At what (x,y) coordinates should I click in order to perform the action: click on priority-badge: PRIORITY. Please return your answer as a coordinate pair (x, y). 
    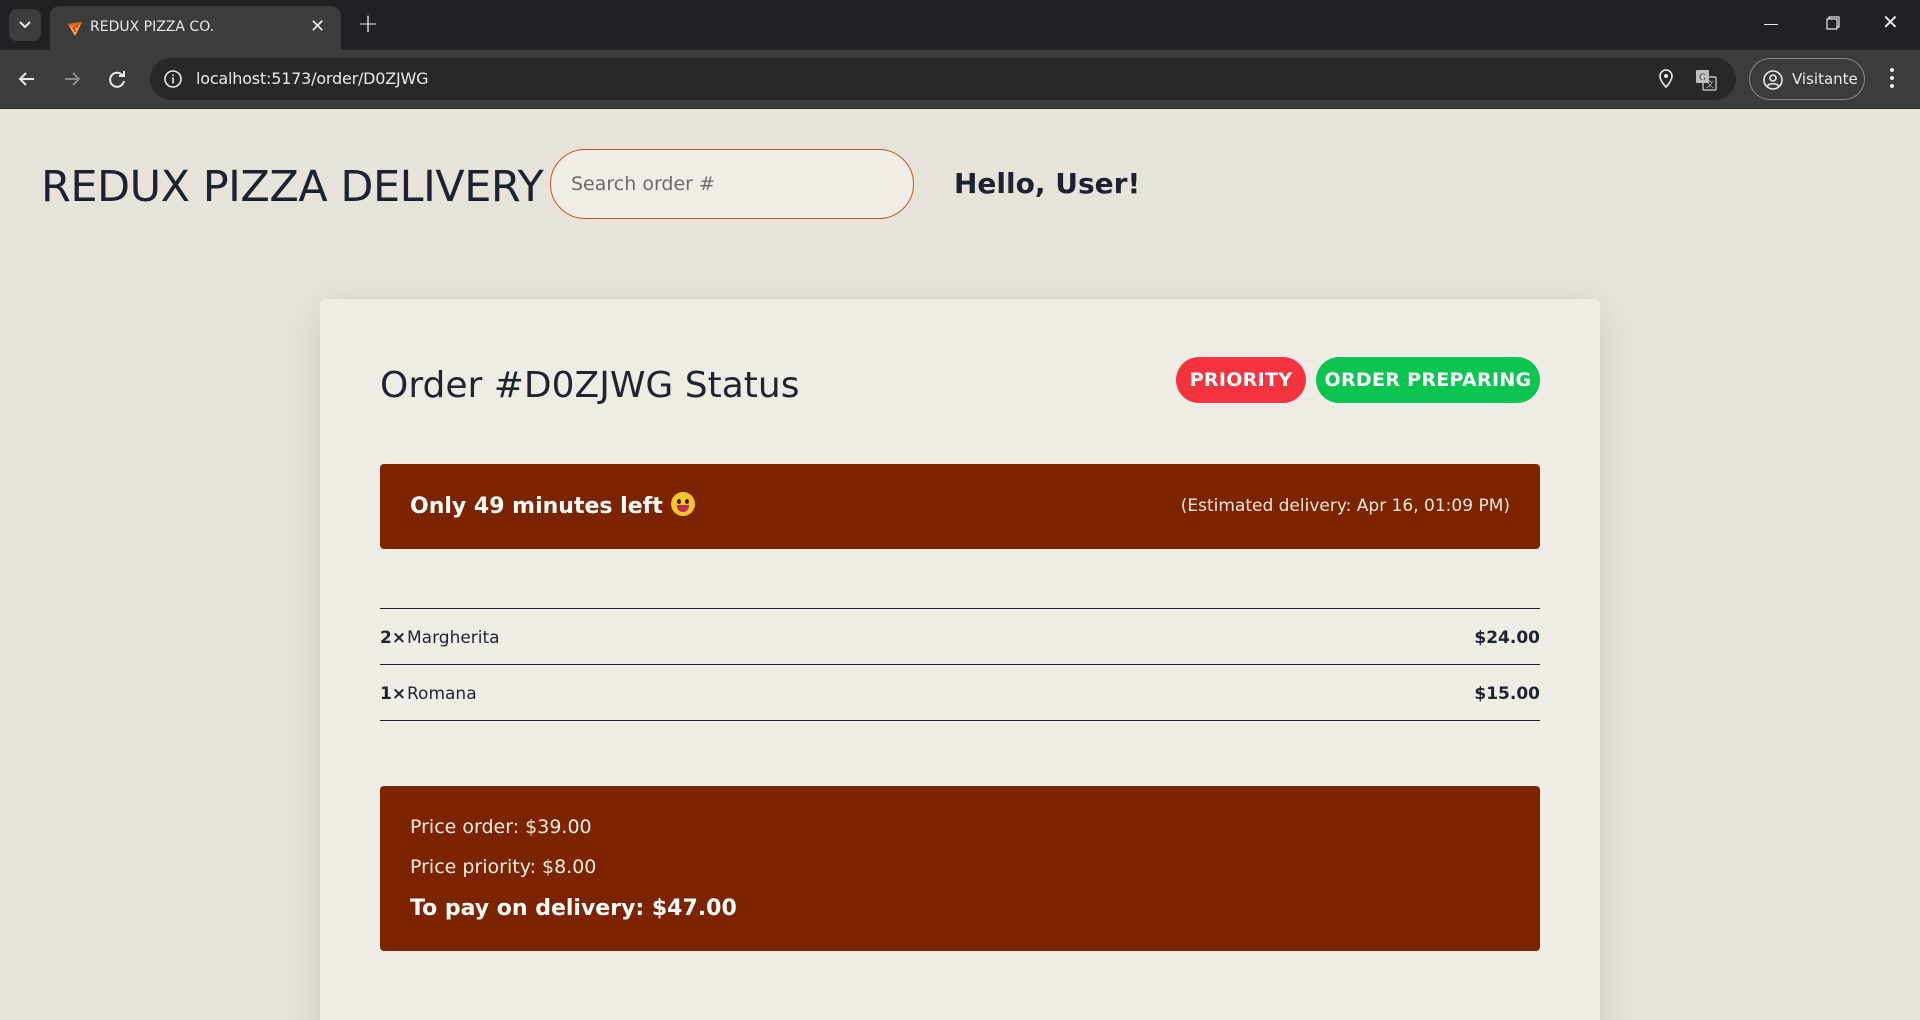
    Looking at the image, I should click on (1241, 380).